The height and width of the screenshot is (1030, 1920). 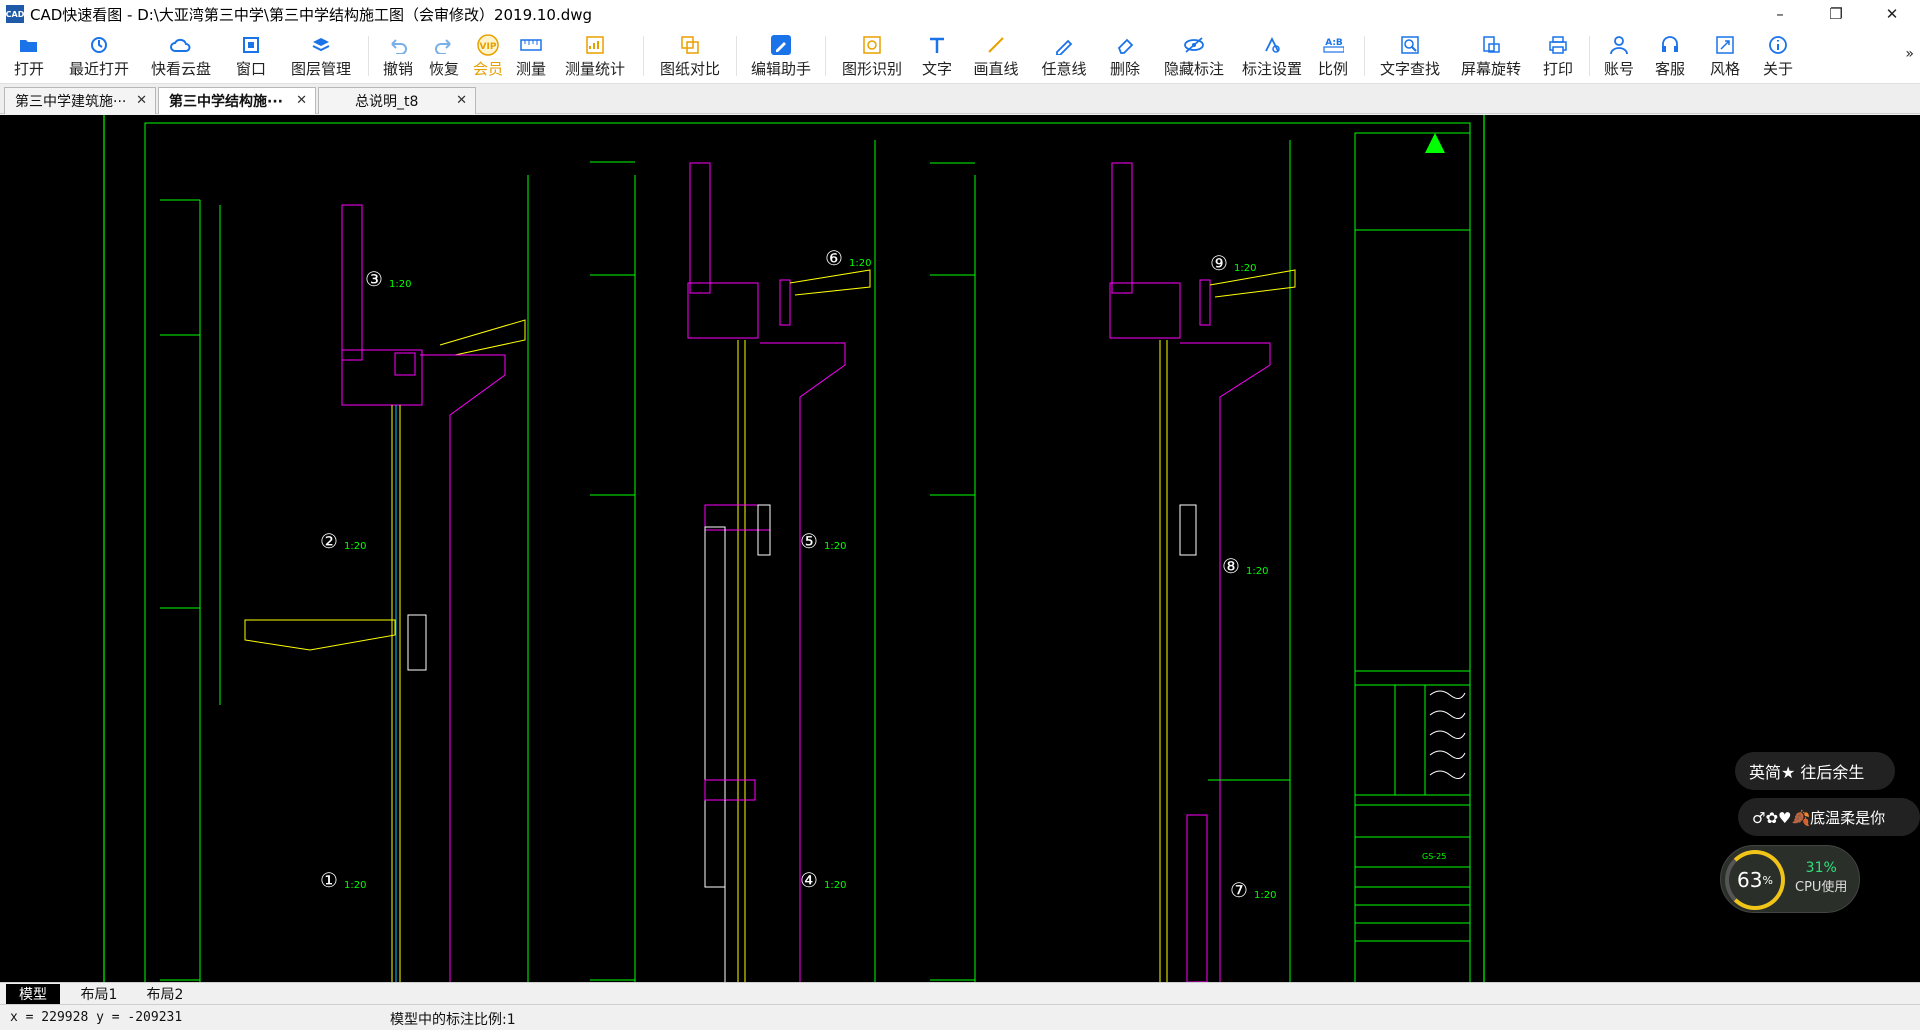 What do you see at coordinates (1670, 45) in the screenshot?
I see `headset-icon` at bounding box center [1670, 45].